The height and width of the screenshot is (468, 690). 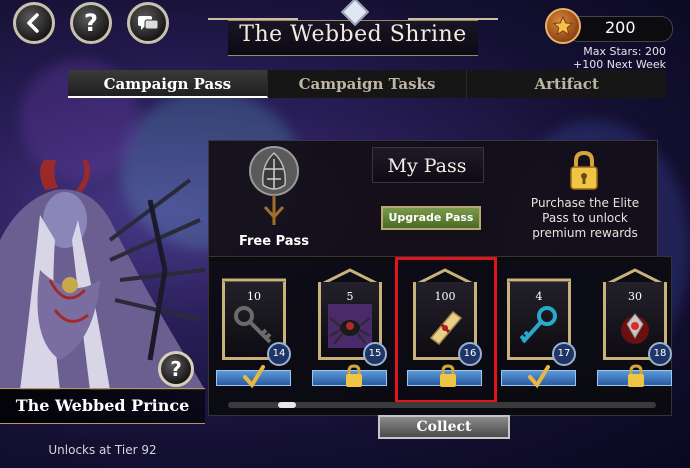 I want to click on reward-count: 30, so click(x=635, y=296).